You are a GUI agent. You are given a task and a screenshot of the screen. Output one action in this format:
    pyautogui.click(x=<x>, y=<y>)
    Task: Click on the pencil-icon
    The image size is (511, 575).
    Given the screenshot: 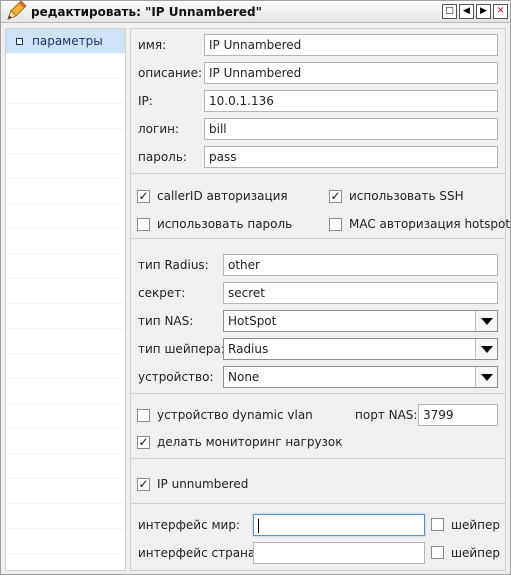 What is the action you would take?
    pyautogui.click(x=17, y=10)
    